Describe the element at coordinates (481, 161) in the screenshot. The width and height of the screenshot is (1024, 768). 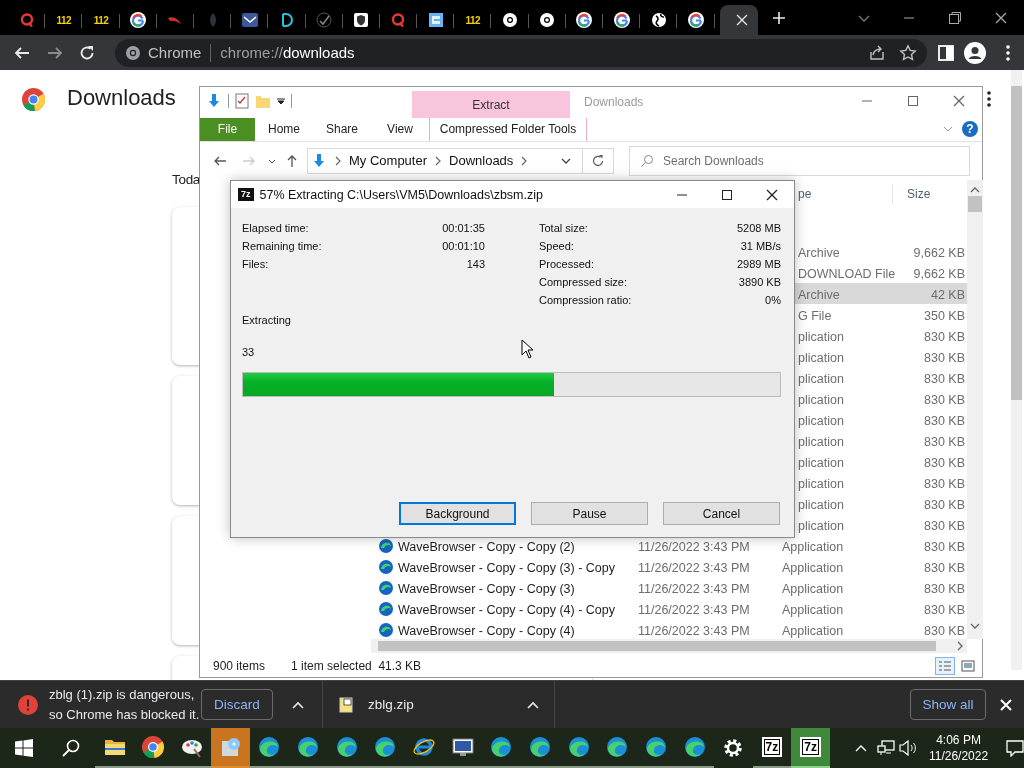
I see `breadcrumb-item: Downloads` at that location.